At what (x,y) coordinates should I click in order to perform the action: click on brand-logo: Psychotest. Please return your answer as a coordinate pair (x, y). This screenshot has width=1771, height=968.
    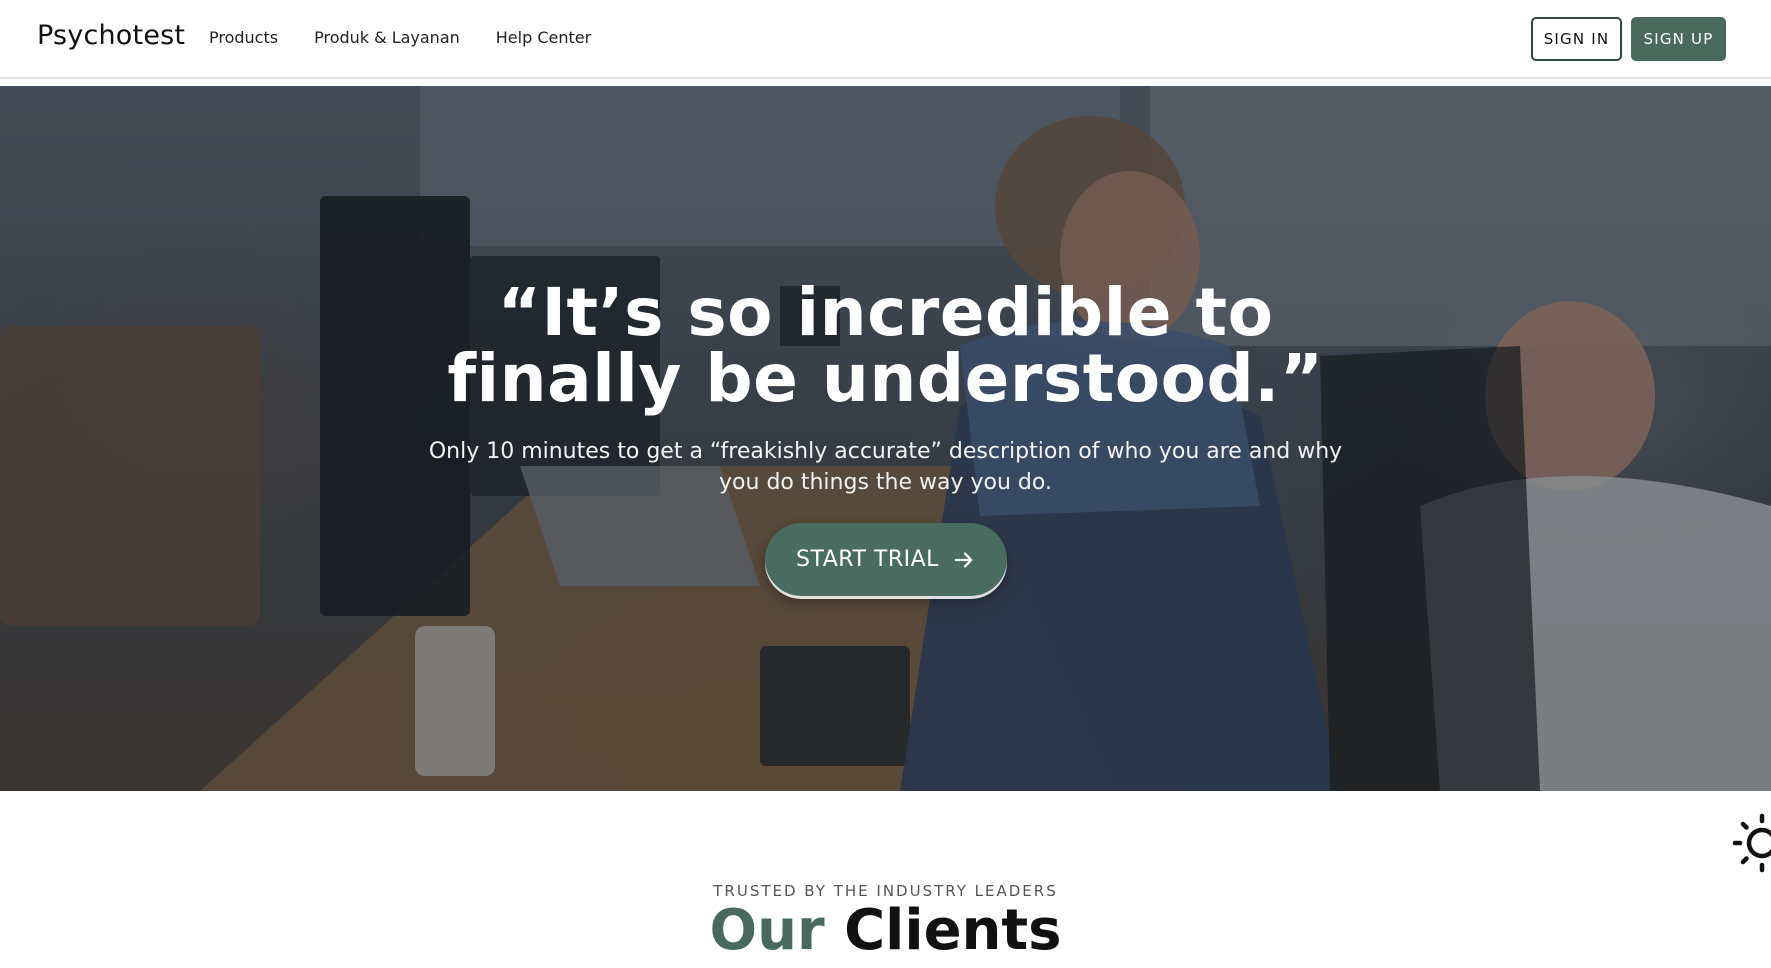
    Looking at the image, I should click on (111, 35).